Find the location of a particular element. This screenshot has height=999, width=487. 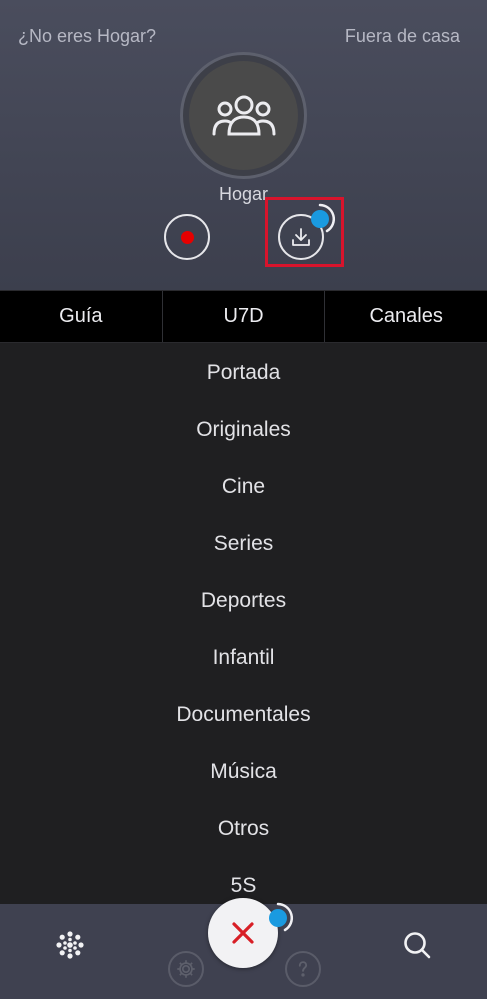

menu-item-series: Series is located at coordinates (243, 543).